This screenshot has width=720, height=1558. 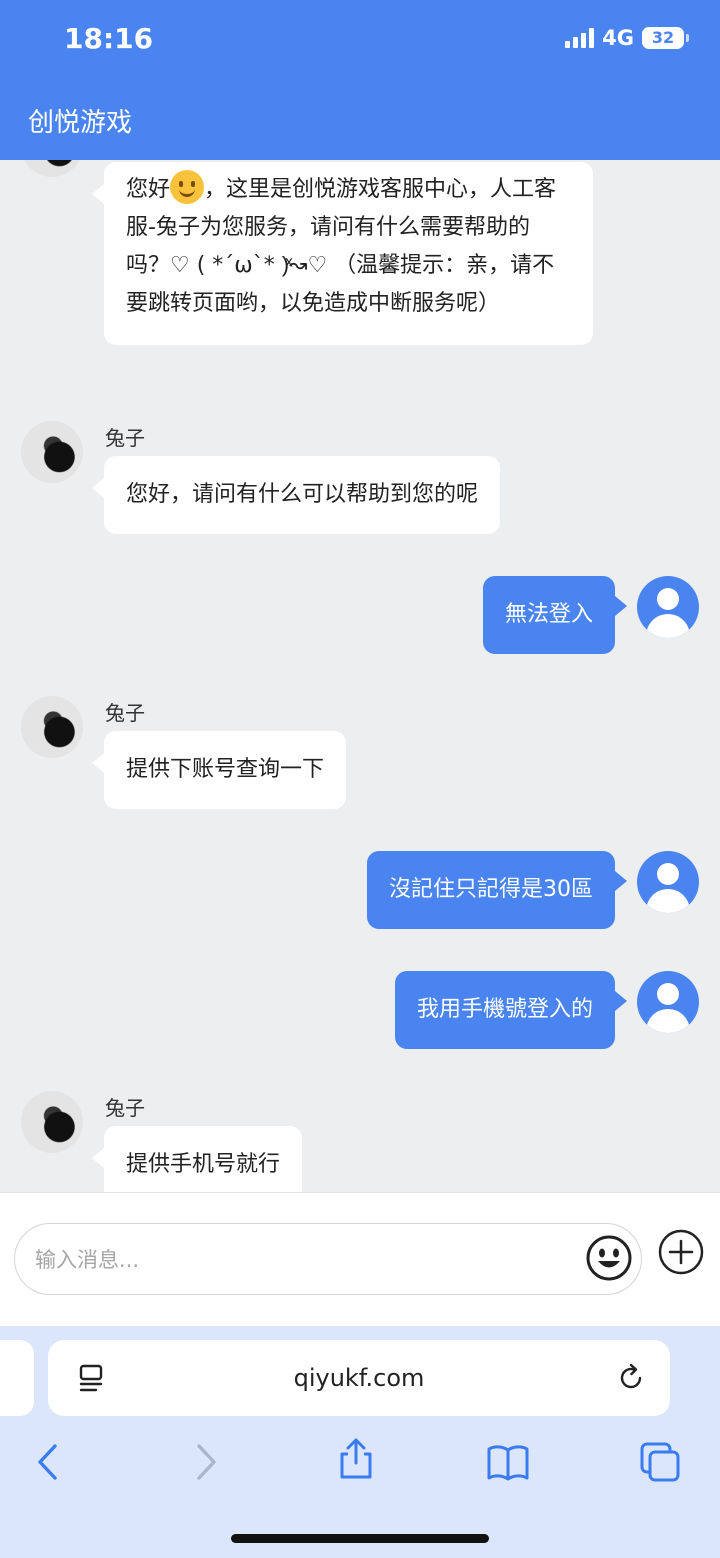 What do you see at coordinates (17, 1378) in the screenshot?
I see `previous-tab-preview` at bounding box center [17, 1378].